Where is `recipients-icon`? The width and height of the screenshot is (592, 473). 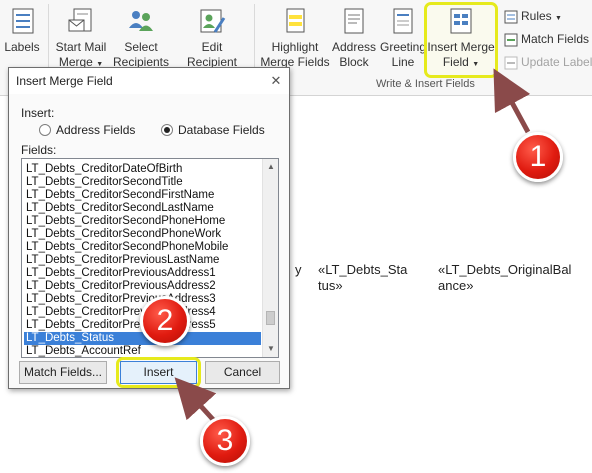 recipients-icon is located at coordinates (141, 21).